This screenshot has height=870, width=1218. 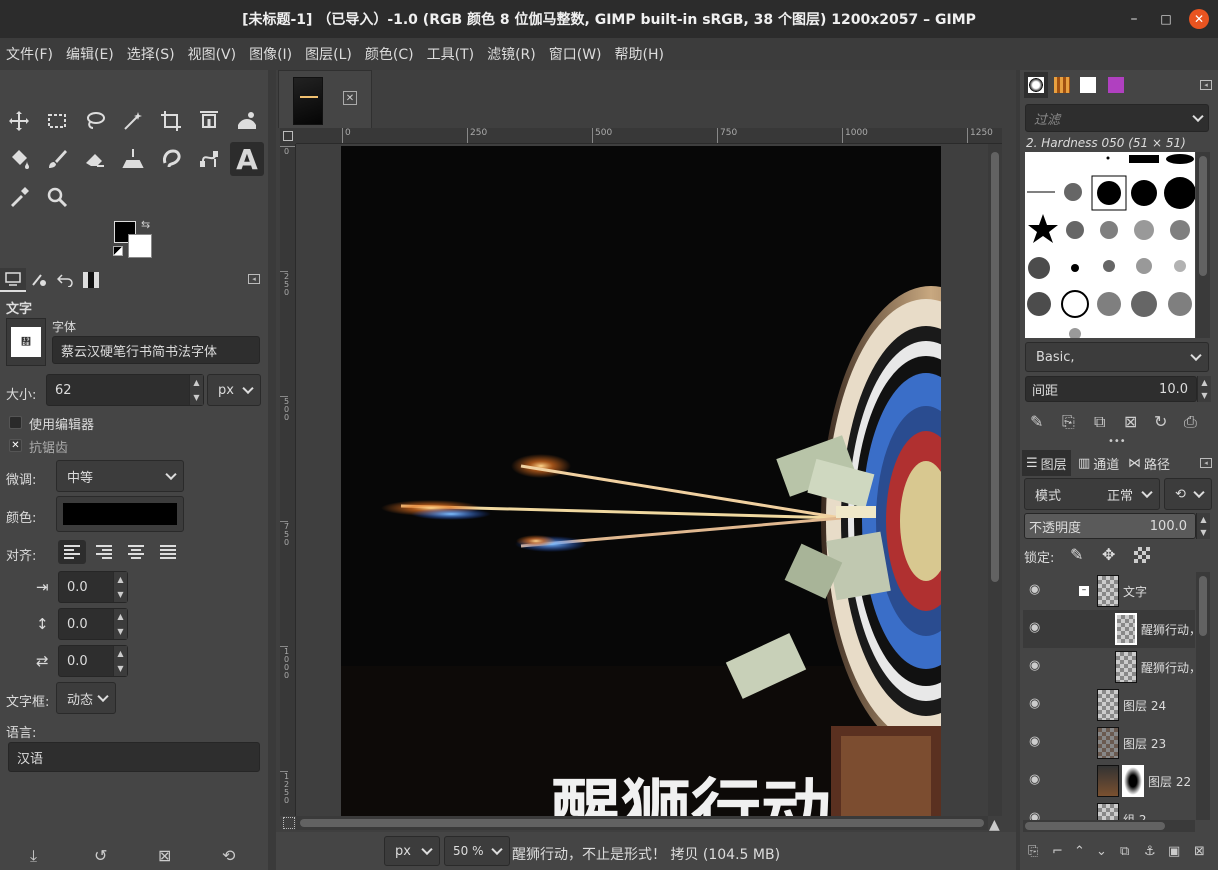 I want to click on indent-stepper: ▲ ▼, so click(x=120, y=587).